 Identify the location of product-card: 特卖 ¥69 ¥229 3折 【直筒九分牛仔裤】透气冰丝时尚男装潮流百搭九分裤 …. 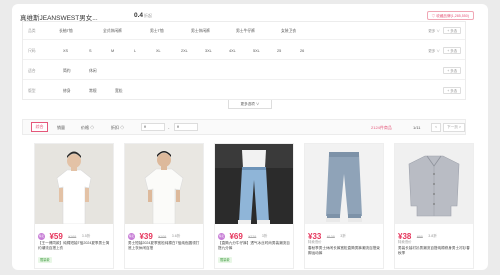
(254, 206).